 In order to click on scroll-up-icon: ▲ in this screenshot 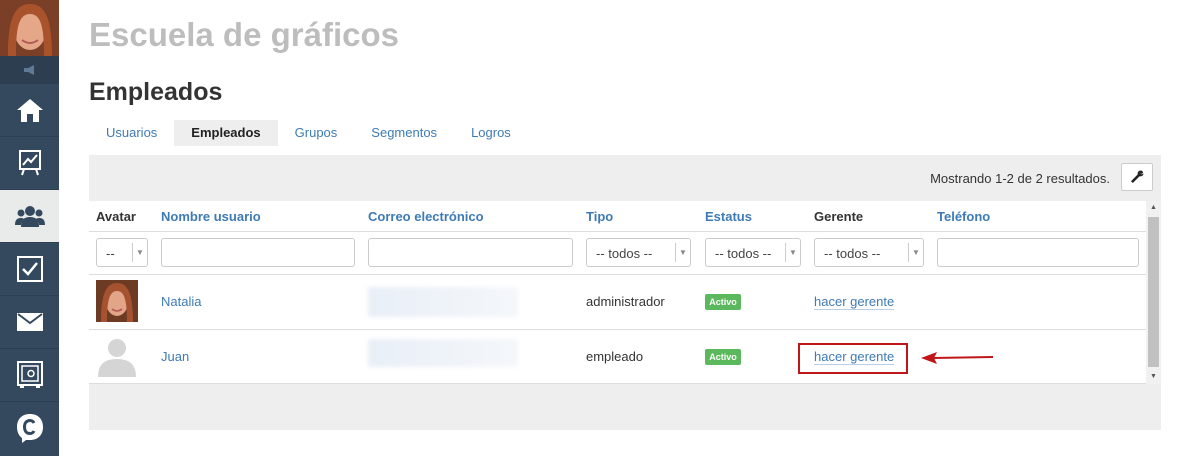, I will do `click(1153, 208)`.